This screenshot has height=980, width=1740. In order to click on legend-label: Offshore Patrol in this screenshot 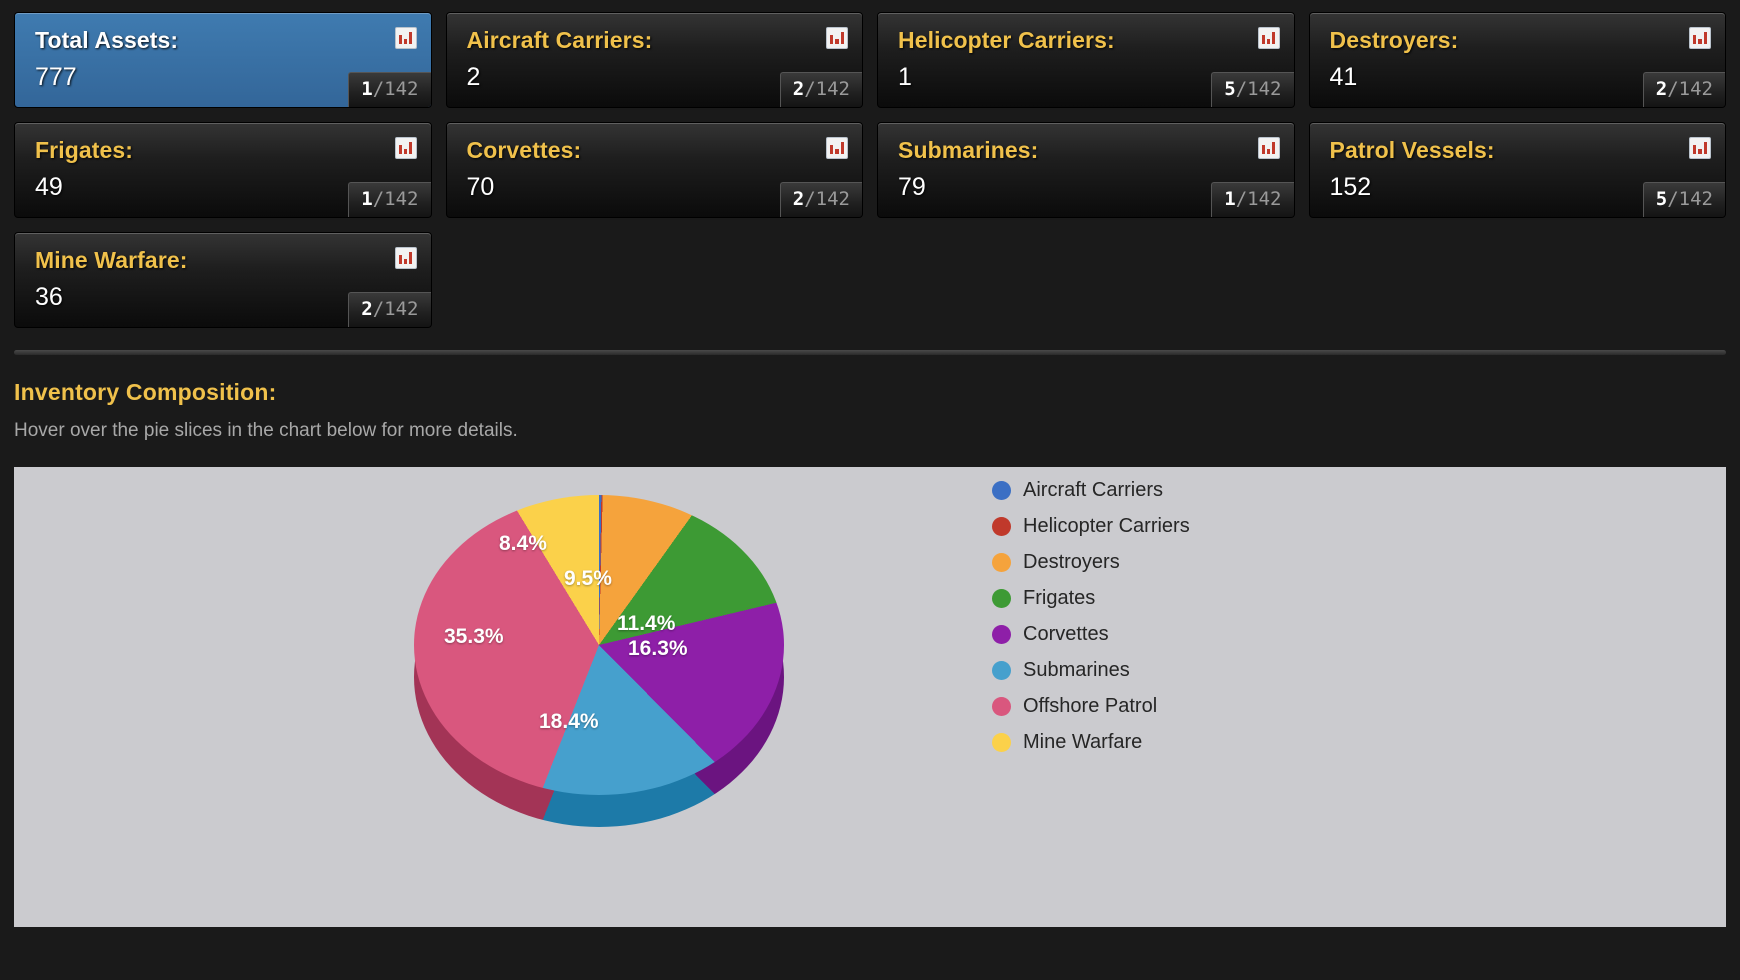, I will do `click(1090, 706)`.